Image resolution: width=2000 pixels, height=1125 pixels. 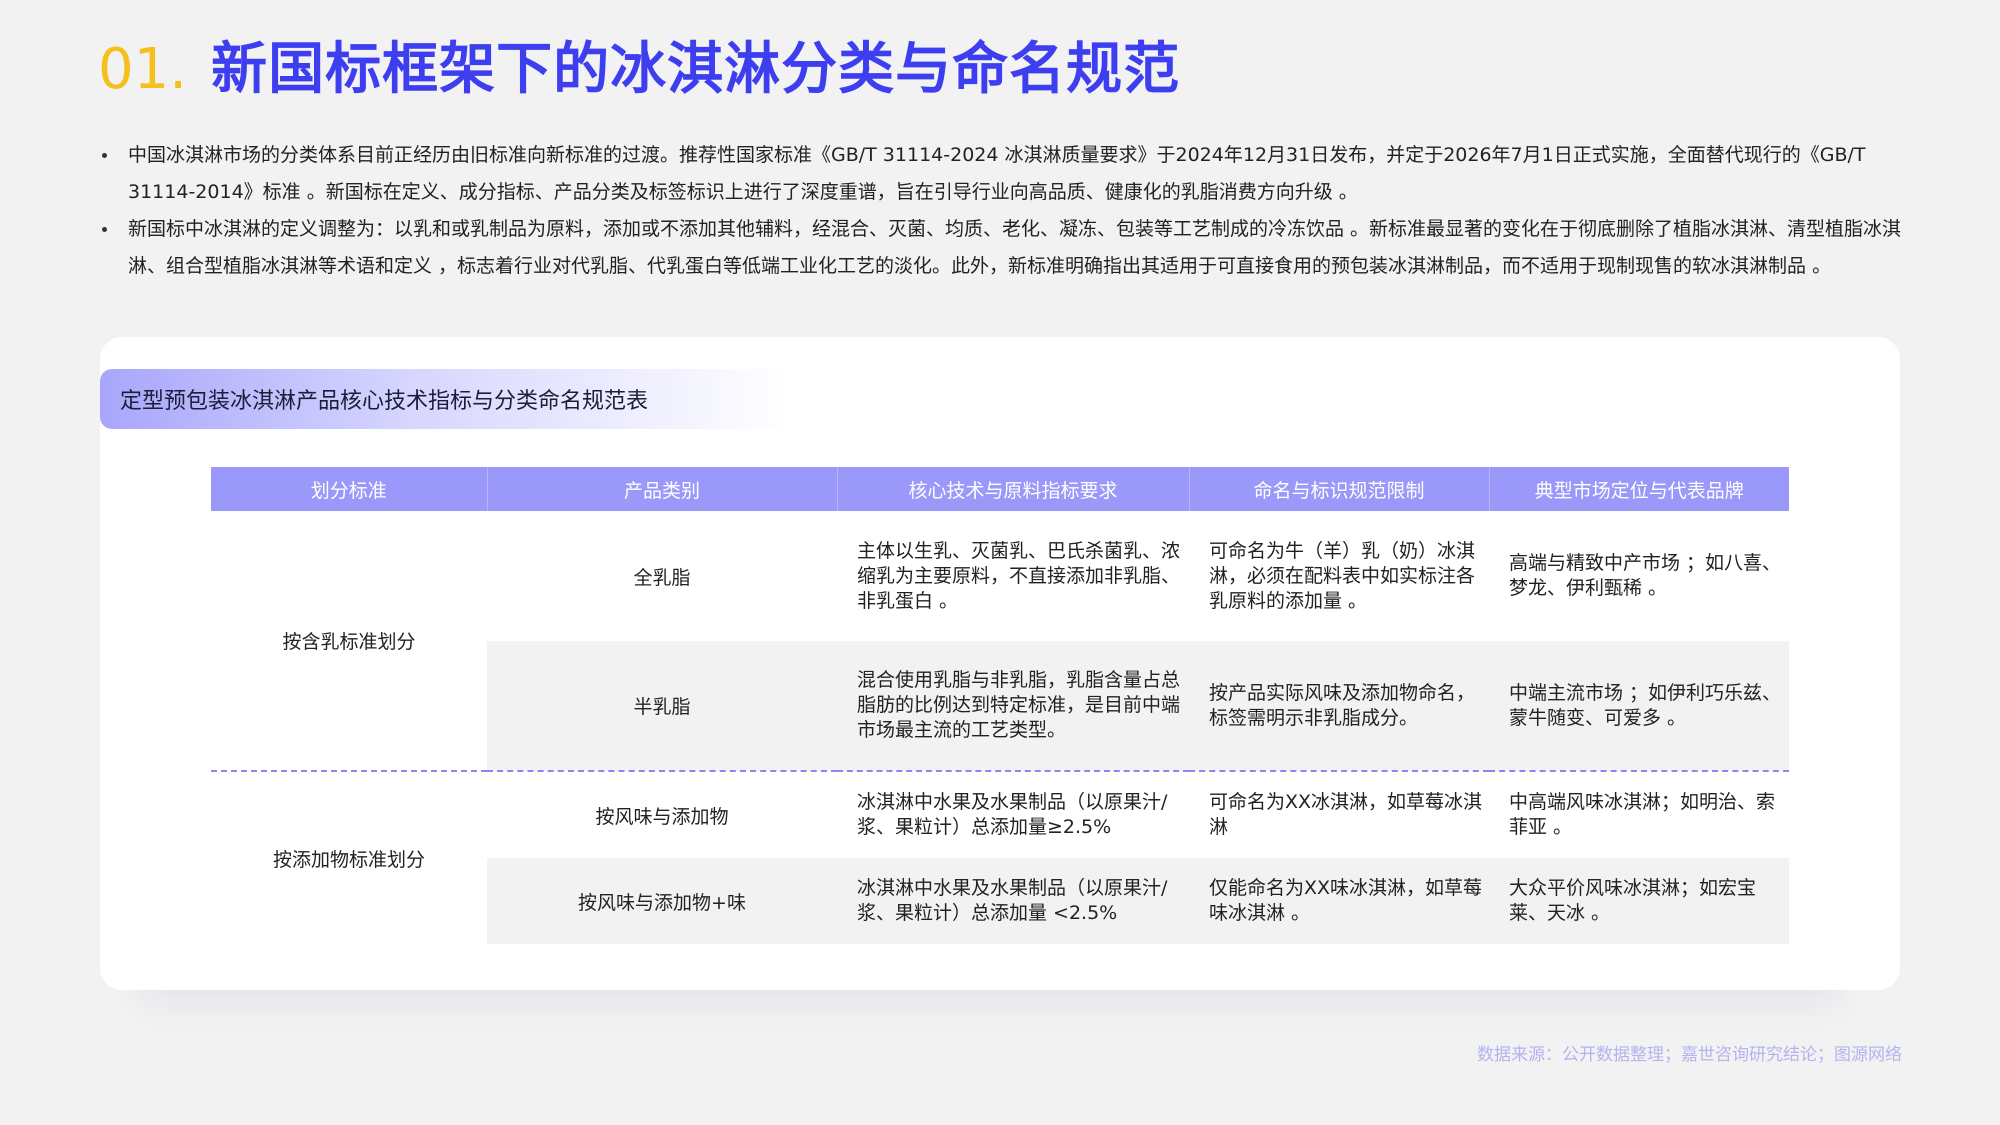 What do you see at coordinates (696, 69) in the screenshot?
I see `section-title: 新国标框架下的冰淇淋分类与命名规范` at bounding box center [696, 69].